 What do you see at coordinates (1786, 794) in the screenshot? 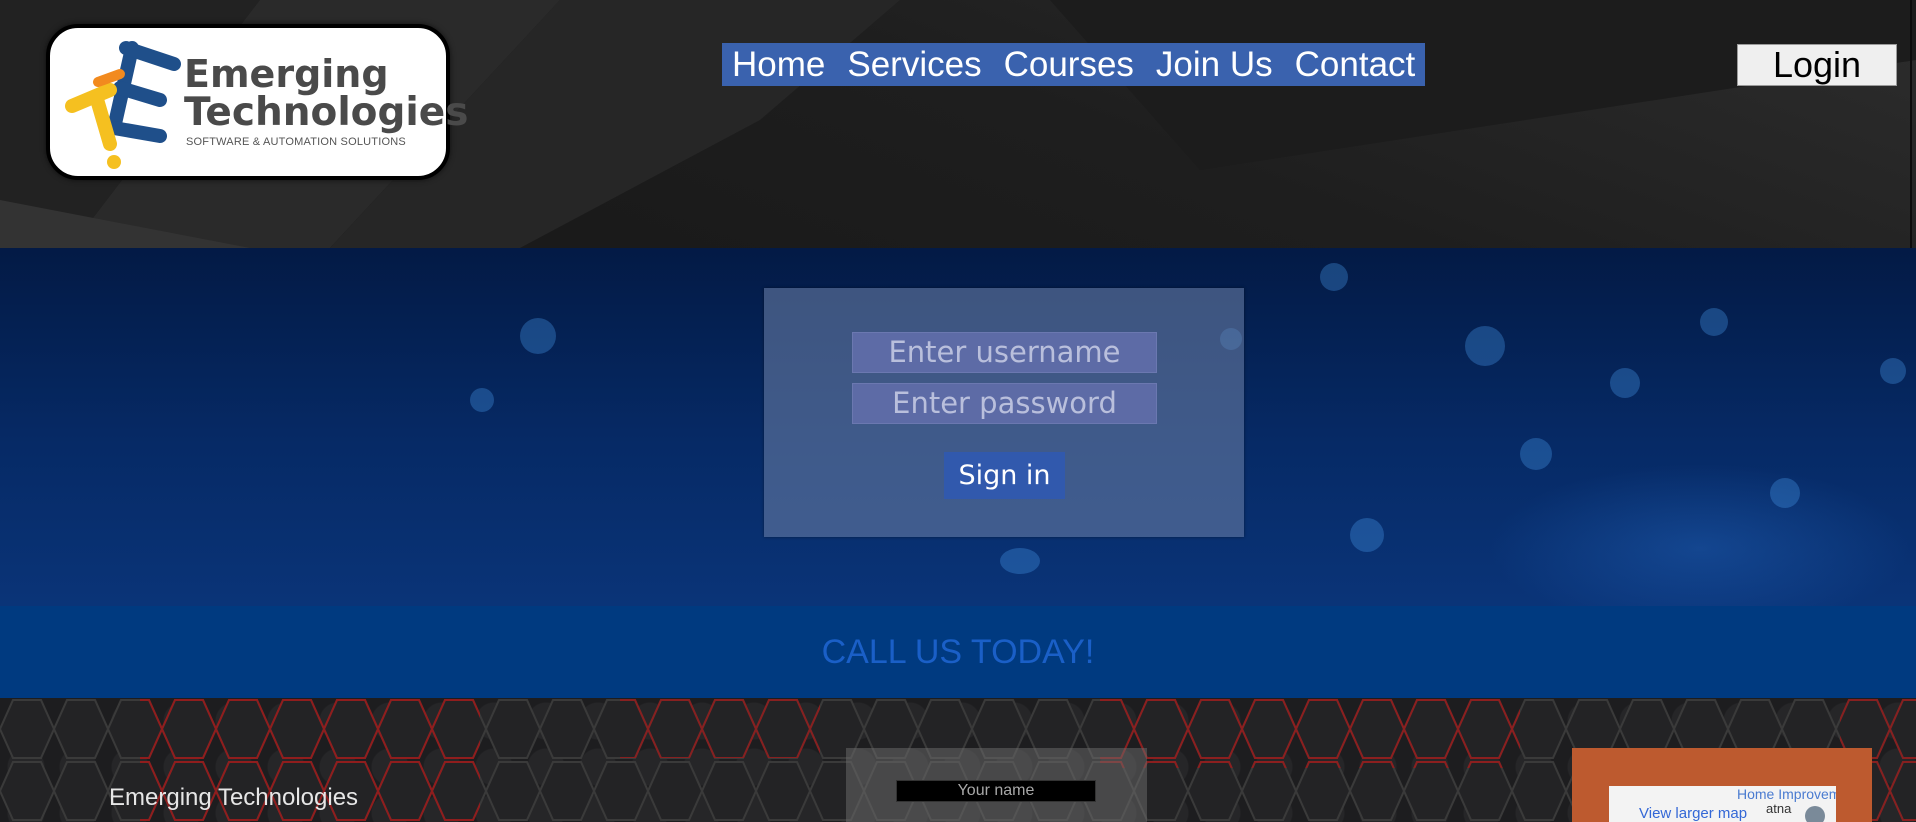
I see `map-place-label: Home Improvem` at bounding box center [1786, 794].